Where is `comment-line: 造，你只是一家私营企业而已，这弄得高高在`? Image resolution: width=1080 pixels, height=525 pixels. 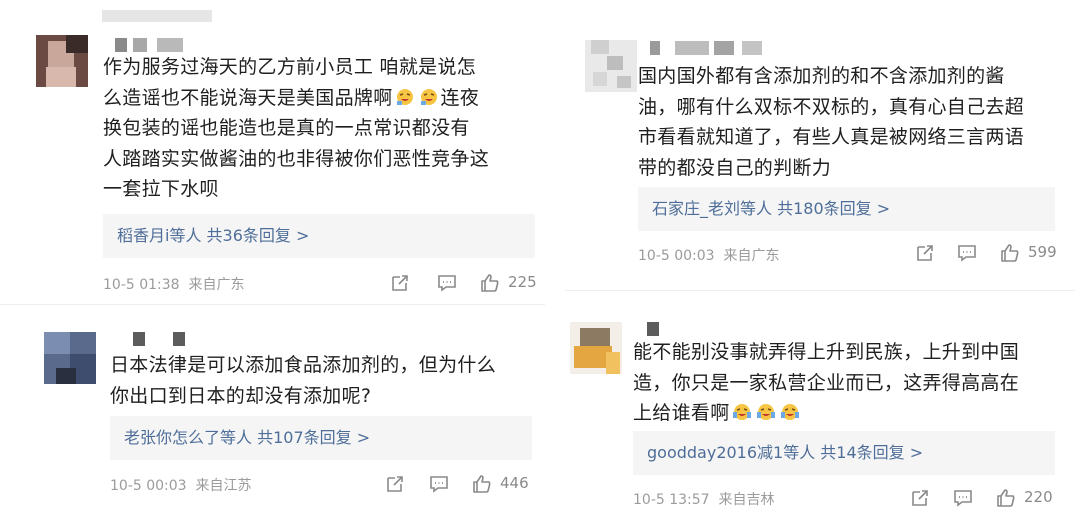 comment-line: 造，你只是一家私营企业而已，这弄得高高在 is located at coordinates (826, 382).